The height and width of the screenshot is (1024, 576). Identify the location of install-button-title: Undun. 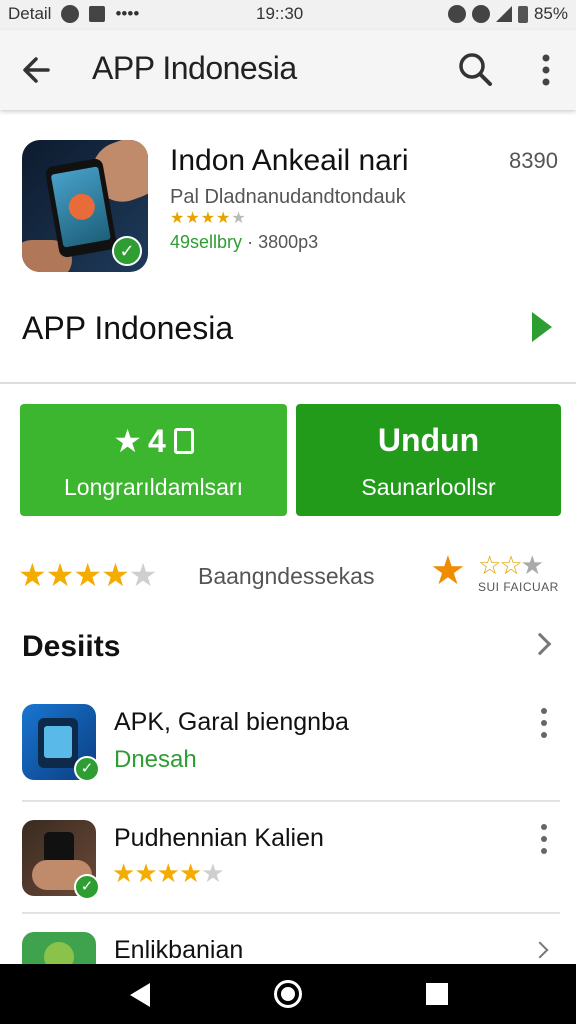
(428, 440).